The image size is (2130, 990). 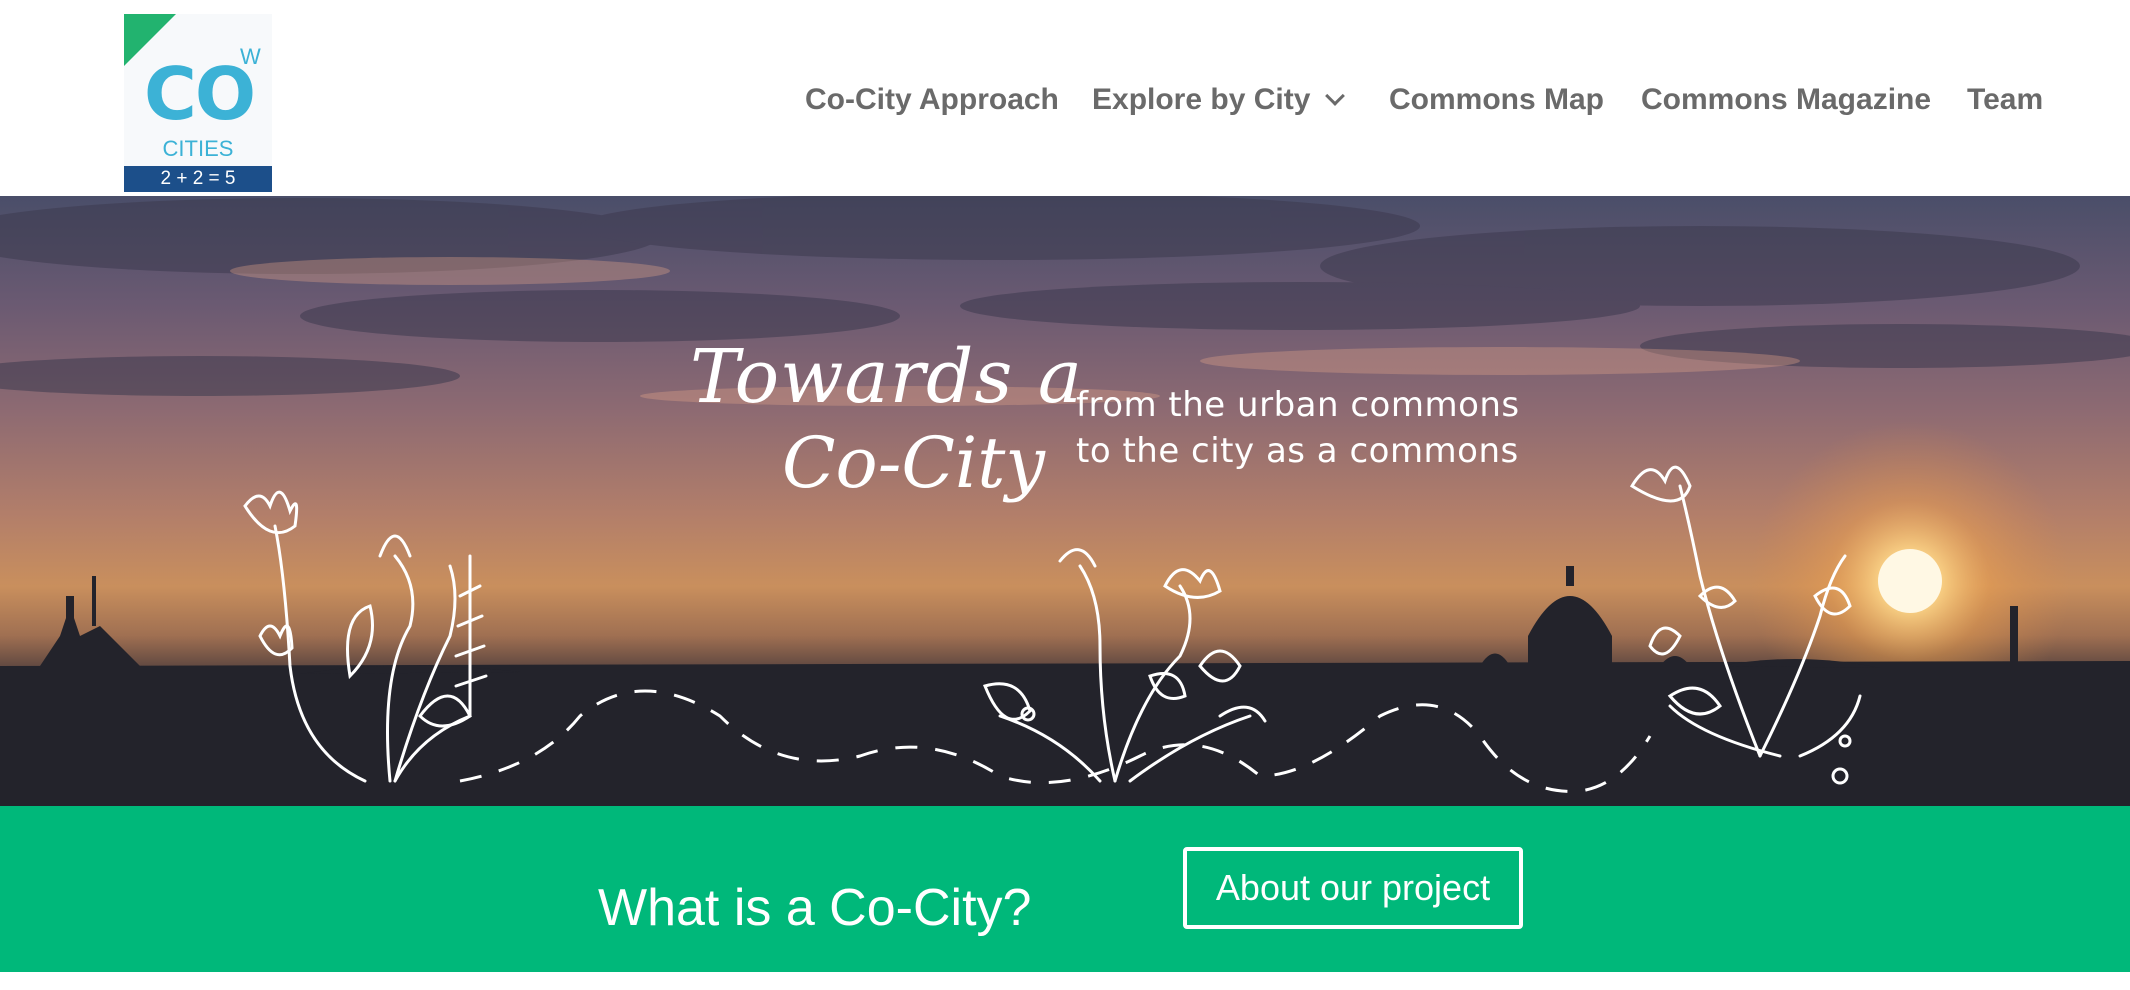 I want to click on nav-label: Team, so click(x=2005, y=99).